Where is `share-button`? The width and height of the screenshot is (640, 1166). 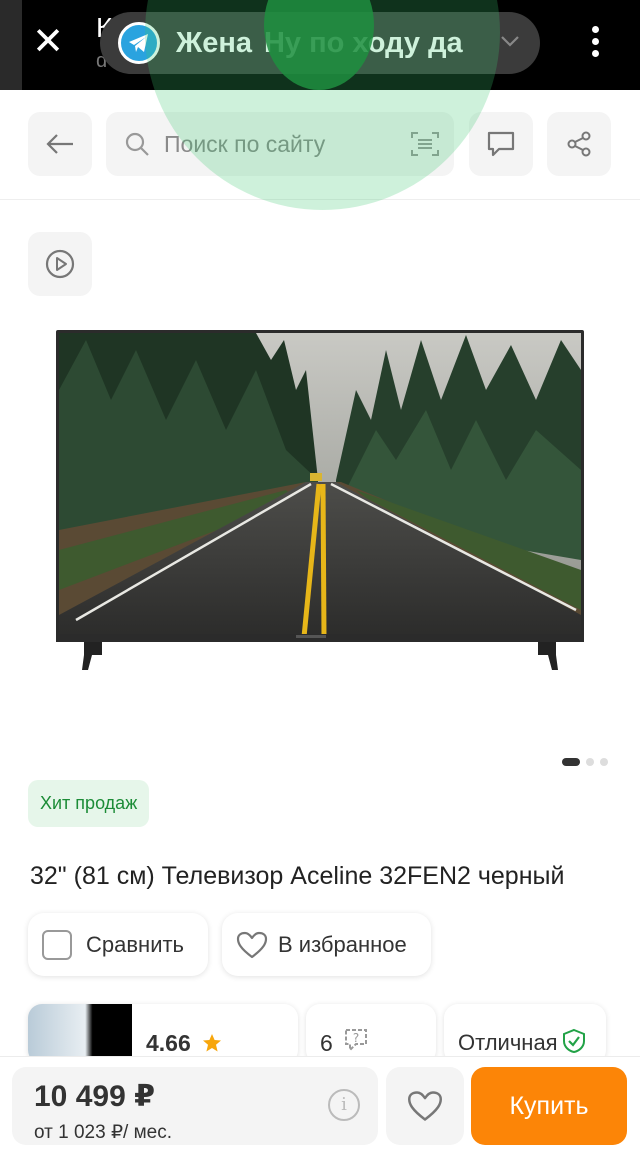 share-button is located at coordinates (579, 144).